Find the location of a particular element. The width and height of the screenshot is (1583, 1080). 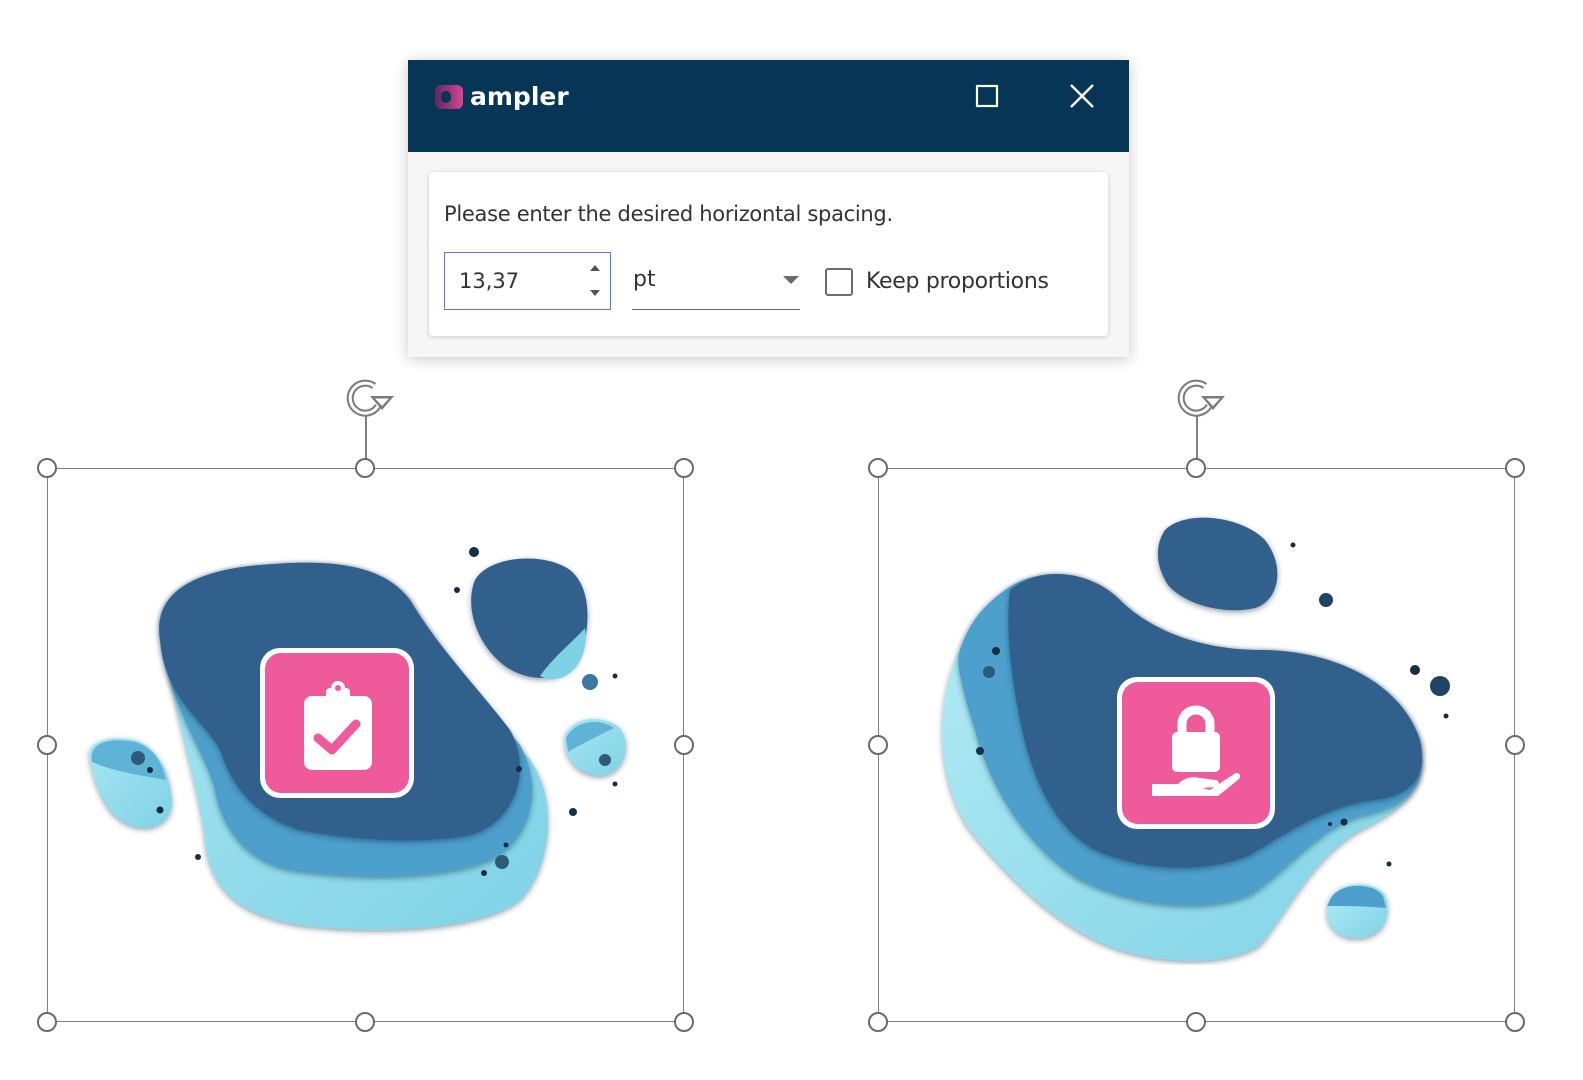

close-button is located at coordinates (1082, 96).